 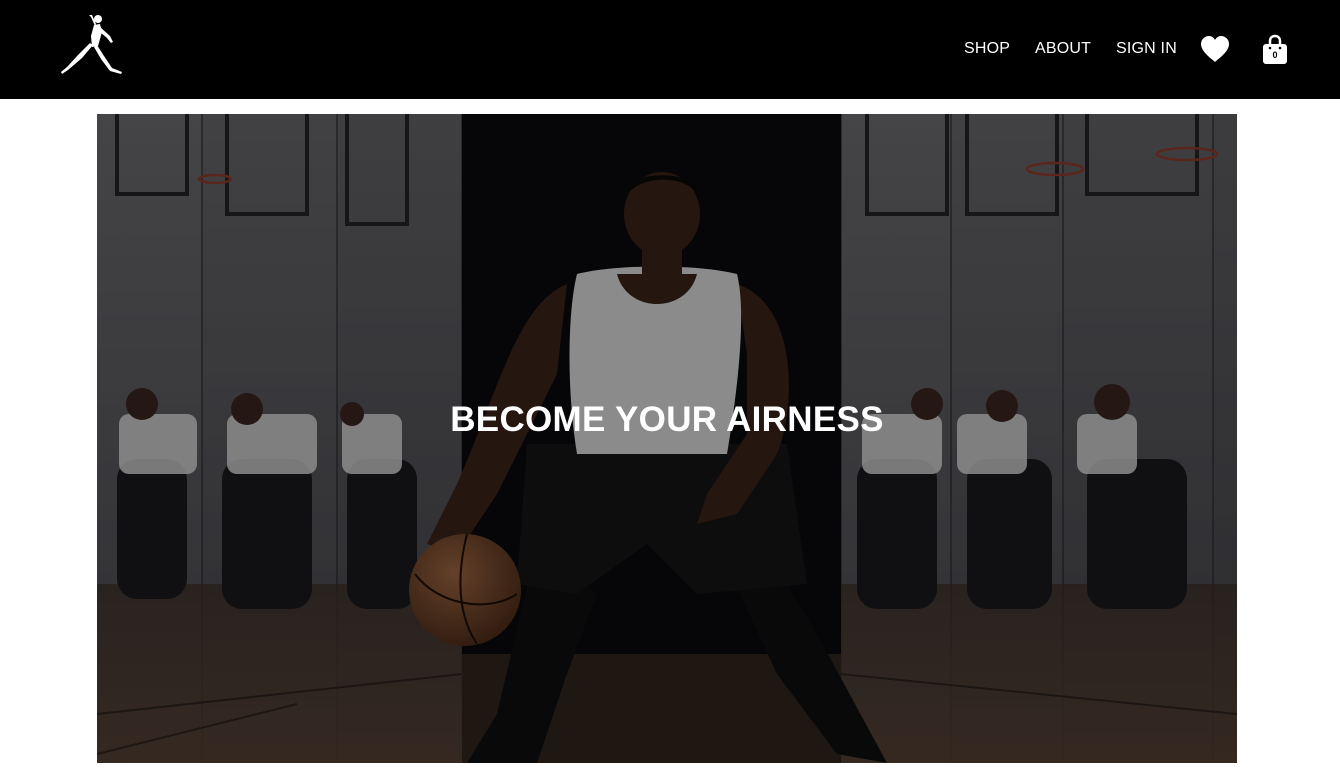 What do you see at coordinates (1146, 49) in the screenshot?
I see `nav-link-sign-in: SIGN IN` at bounding box center [1146, 49].